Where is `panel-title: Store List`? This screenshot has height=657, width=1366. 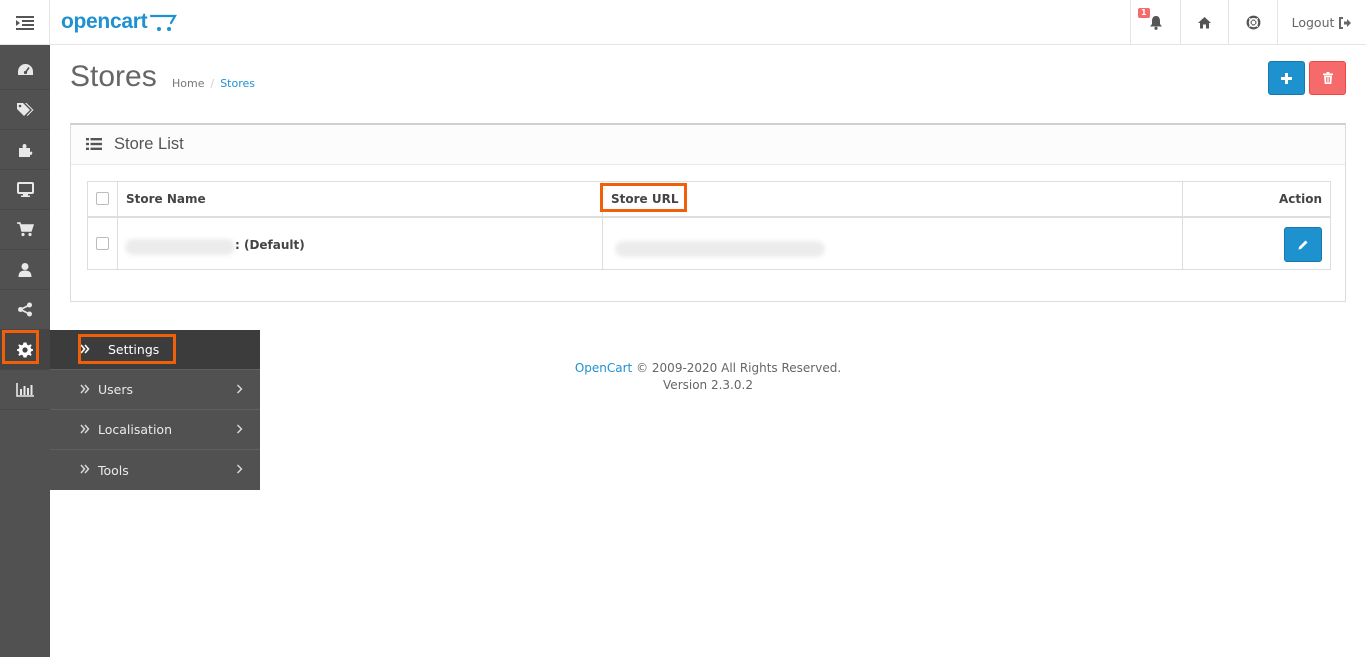
panel-title: Store List is located at coordinates (149, 144).